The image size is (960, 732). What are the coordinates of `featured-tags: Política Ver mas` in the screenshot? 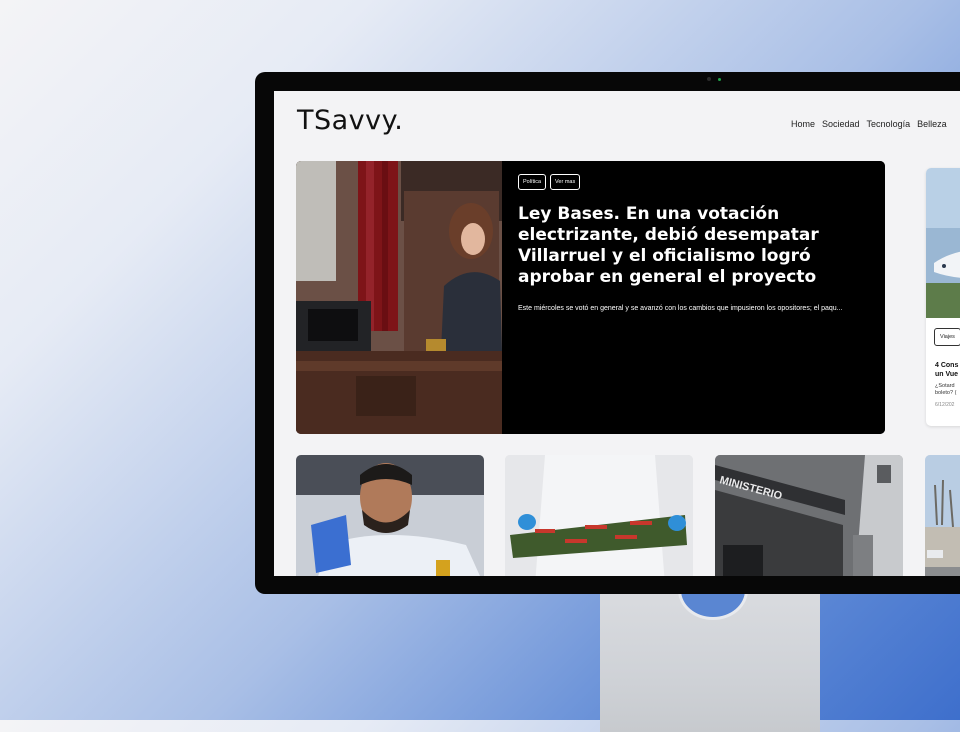 It's located at (549, 182).